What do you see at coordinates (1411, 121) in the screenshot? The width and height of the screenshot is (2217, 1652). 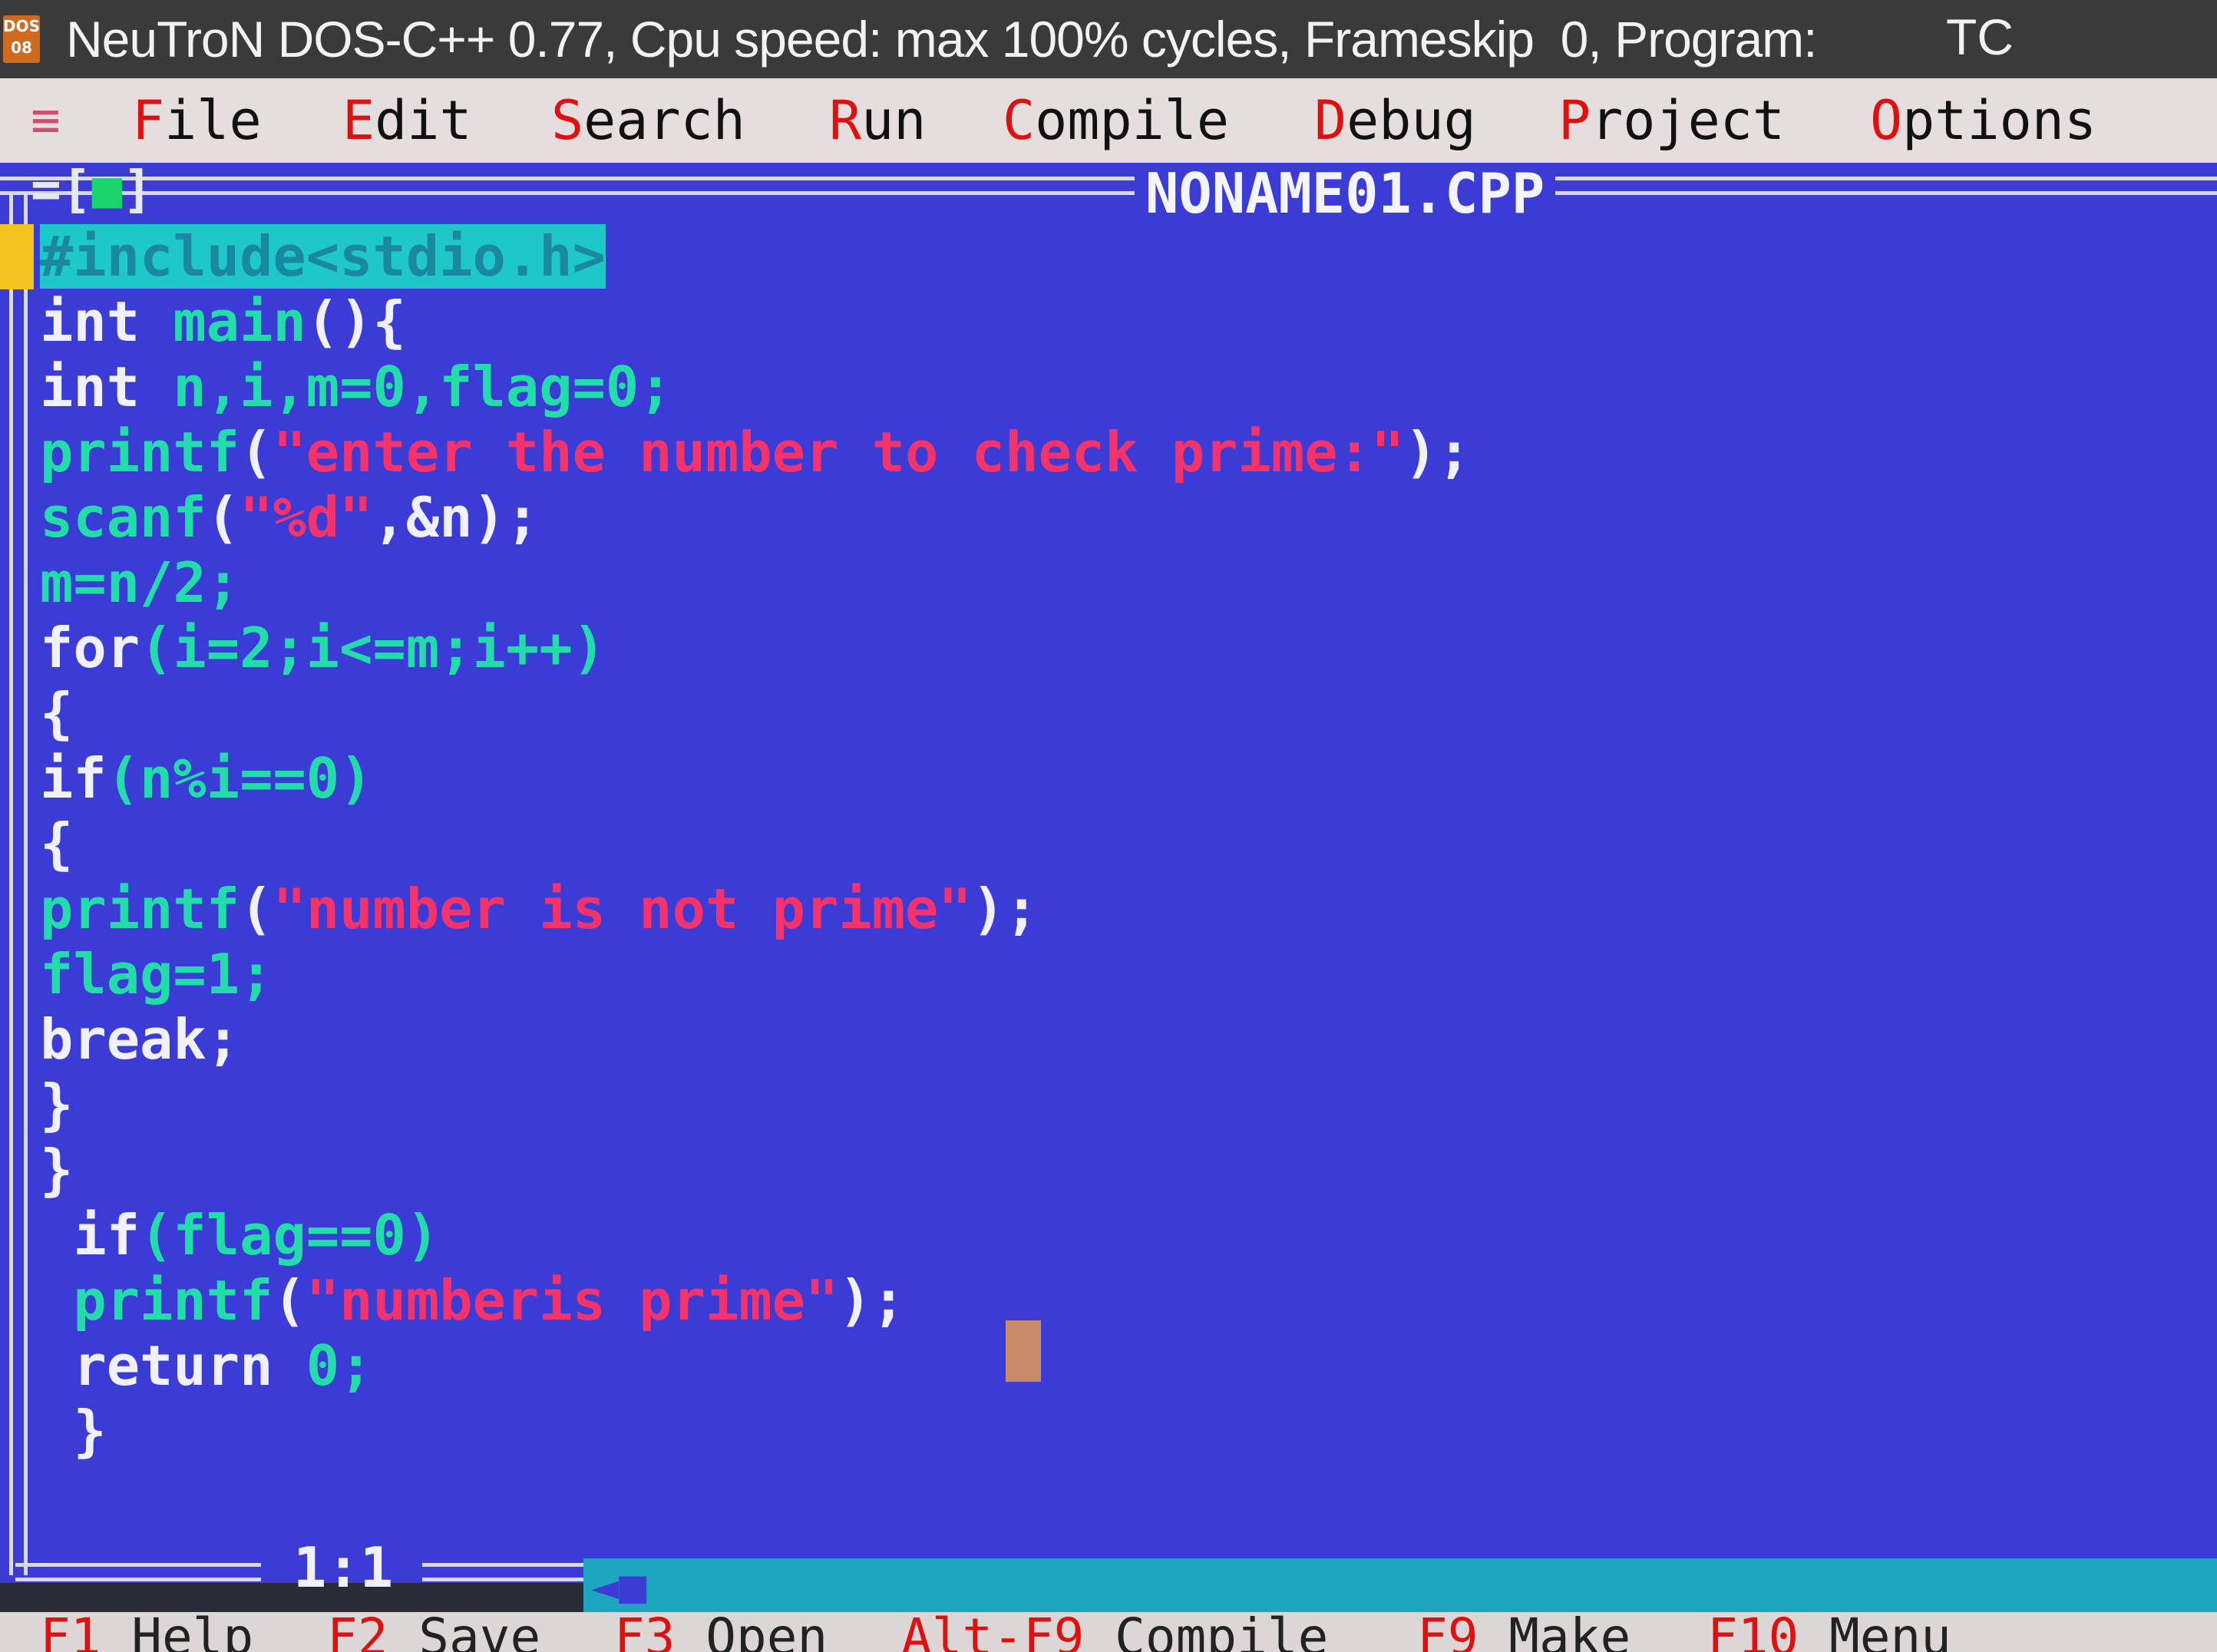 I see `menu-label: ebug` at bounding box center [1411, 121].